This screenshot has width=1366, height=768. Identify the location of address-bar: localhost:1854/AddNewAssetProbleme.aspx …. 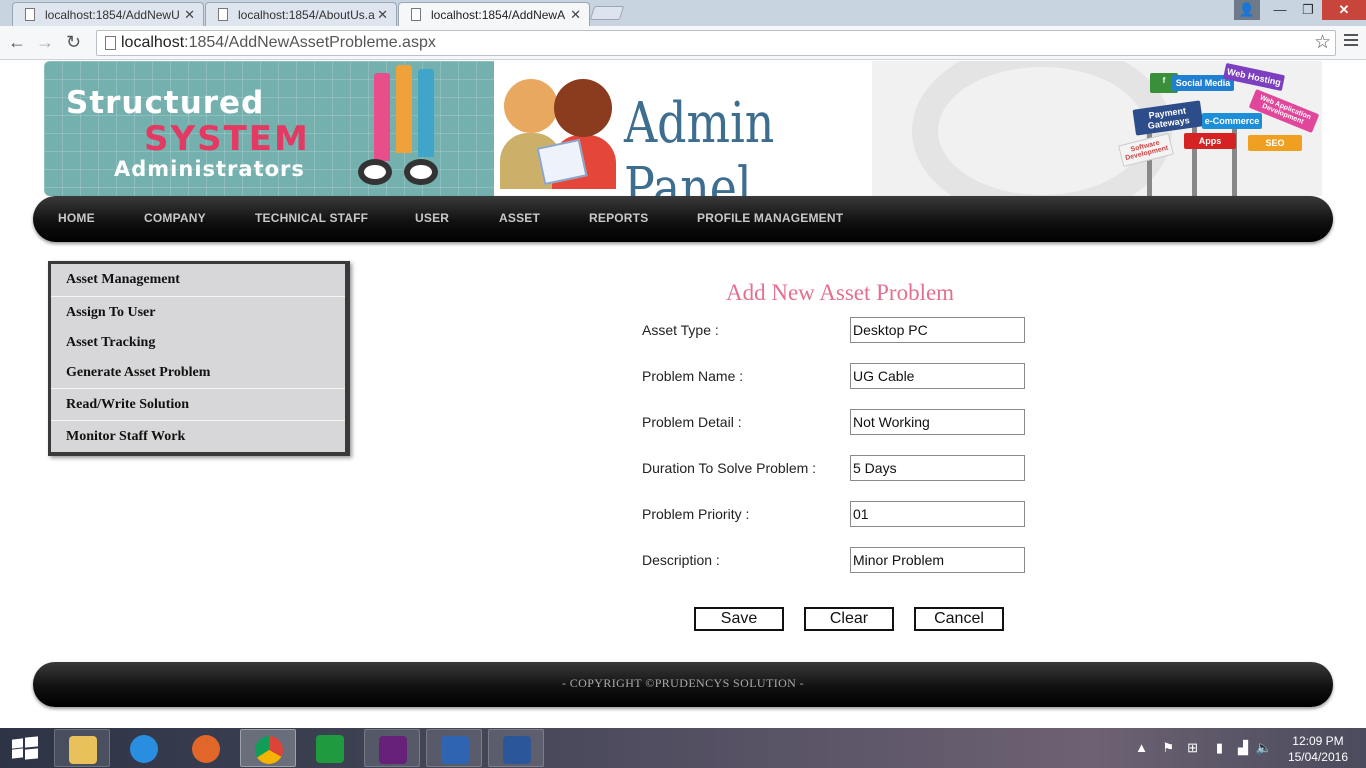
(716, 43).